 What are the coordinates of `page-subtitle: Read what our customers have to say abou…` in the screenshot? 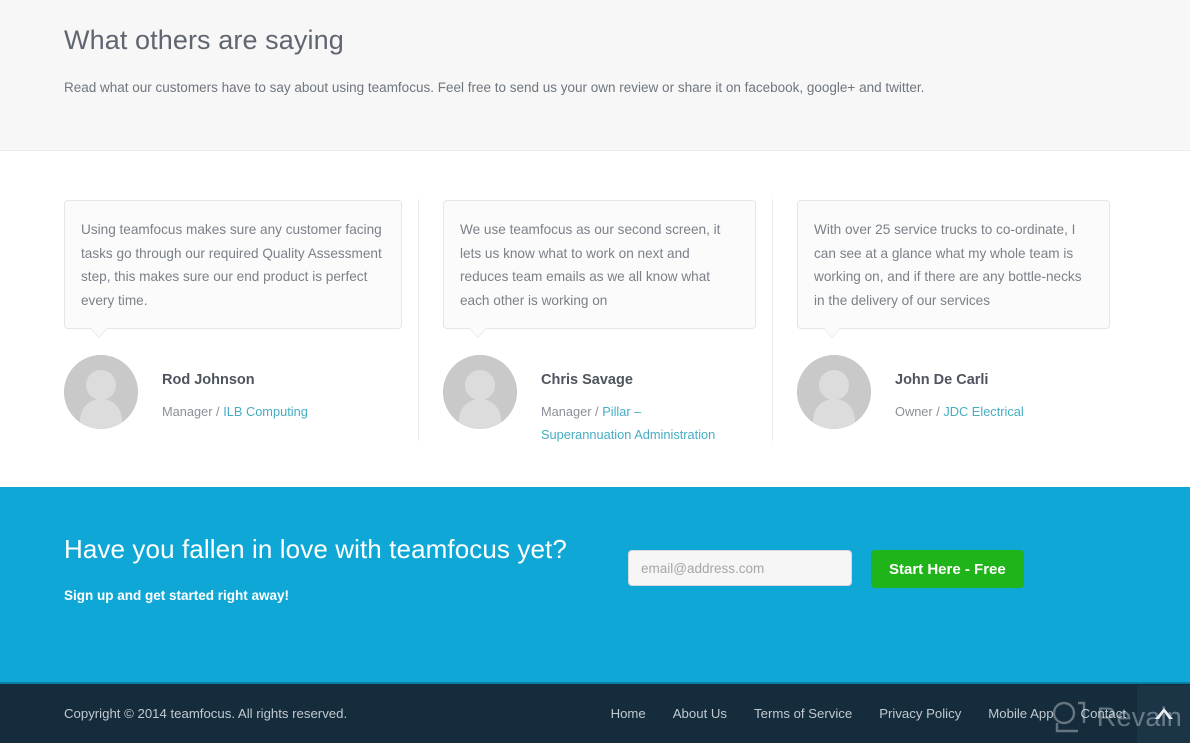 It's located at (494, 87).